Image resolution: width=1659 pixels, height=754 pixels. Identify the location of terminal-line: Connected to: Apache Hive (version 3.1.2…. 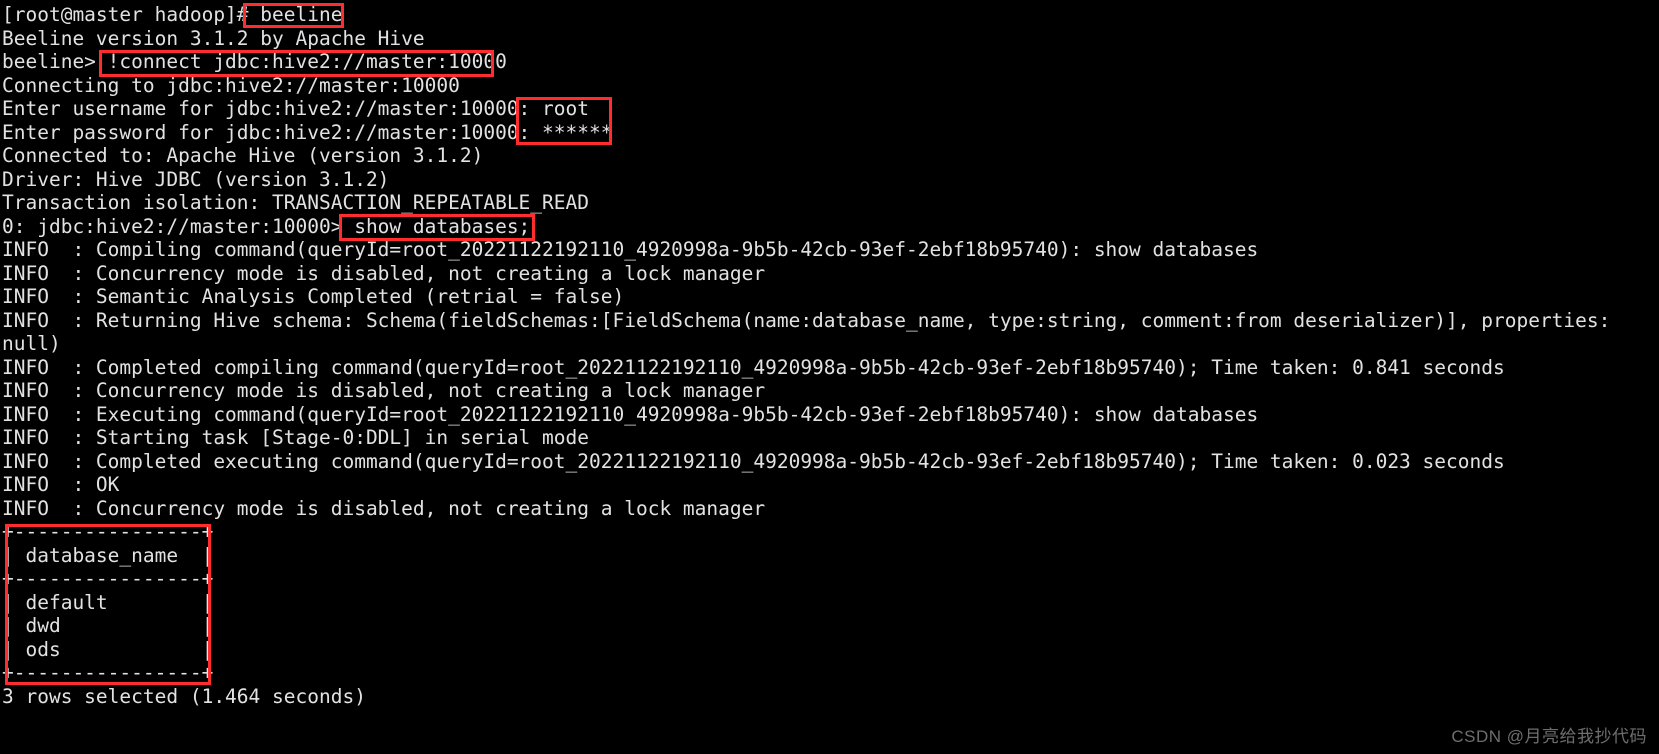
(243, 155).